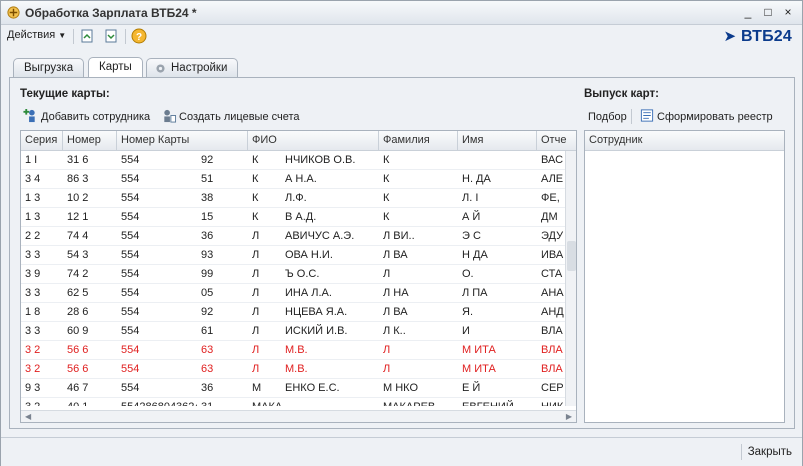 The width and height of the screenshot is (803, 466). What do you see at coordinates (170, 116) in the screenshot?
I see `create-accounts-icon` at bounding box center [170, 116].